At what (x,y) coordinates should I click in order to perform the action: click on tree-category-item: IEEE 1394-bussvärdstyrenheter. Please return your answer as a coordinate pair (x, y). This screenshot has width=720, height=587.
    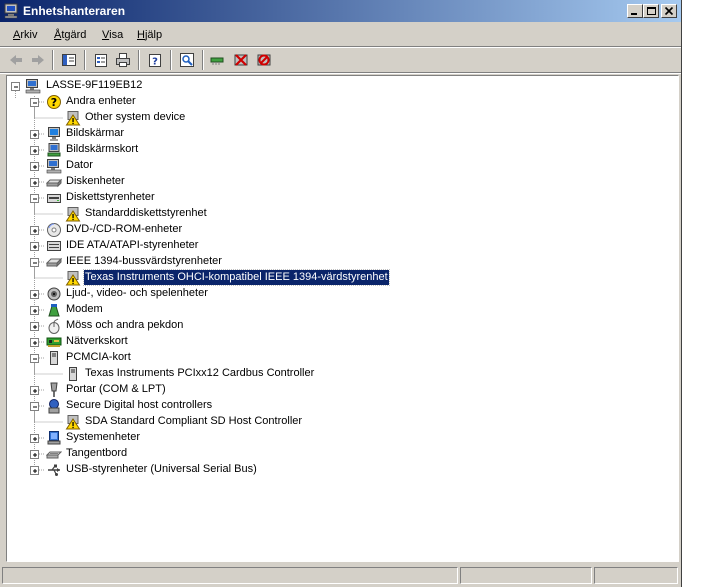
    Looking at the image, I should click on (144, 261).